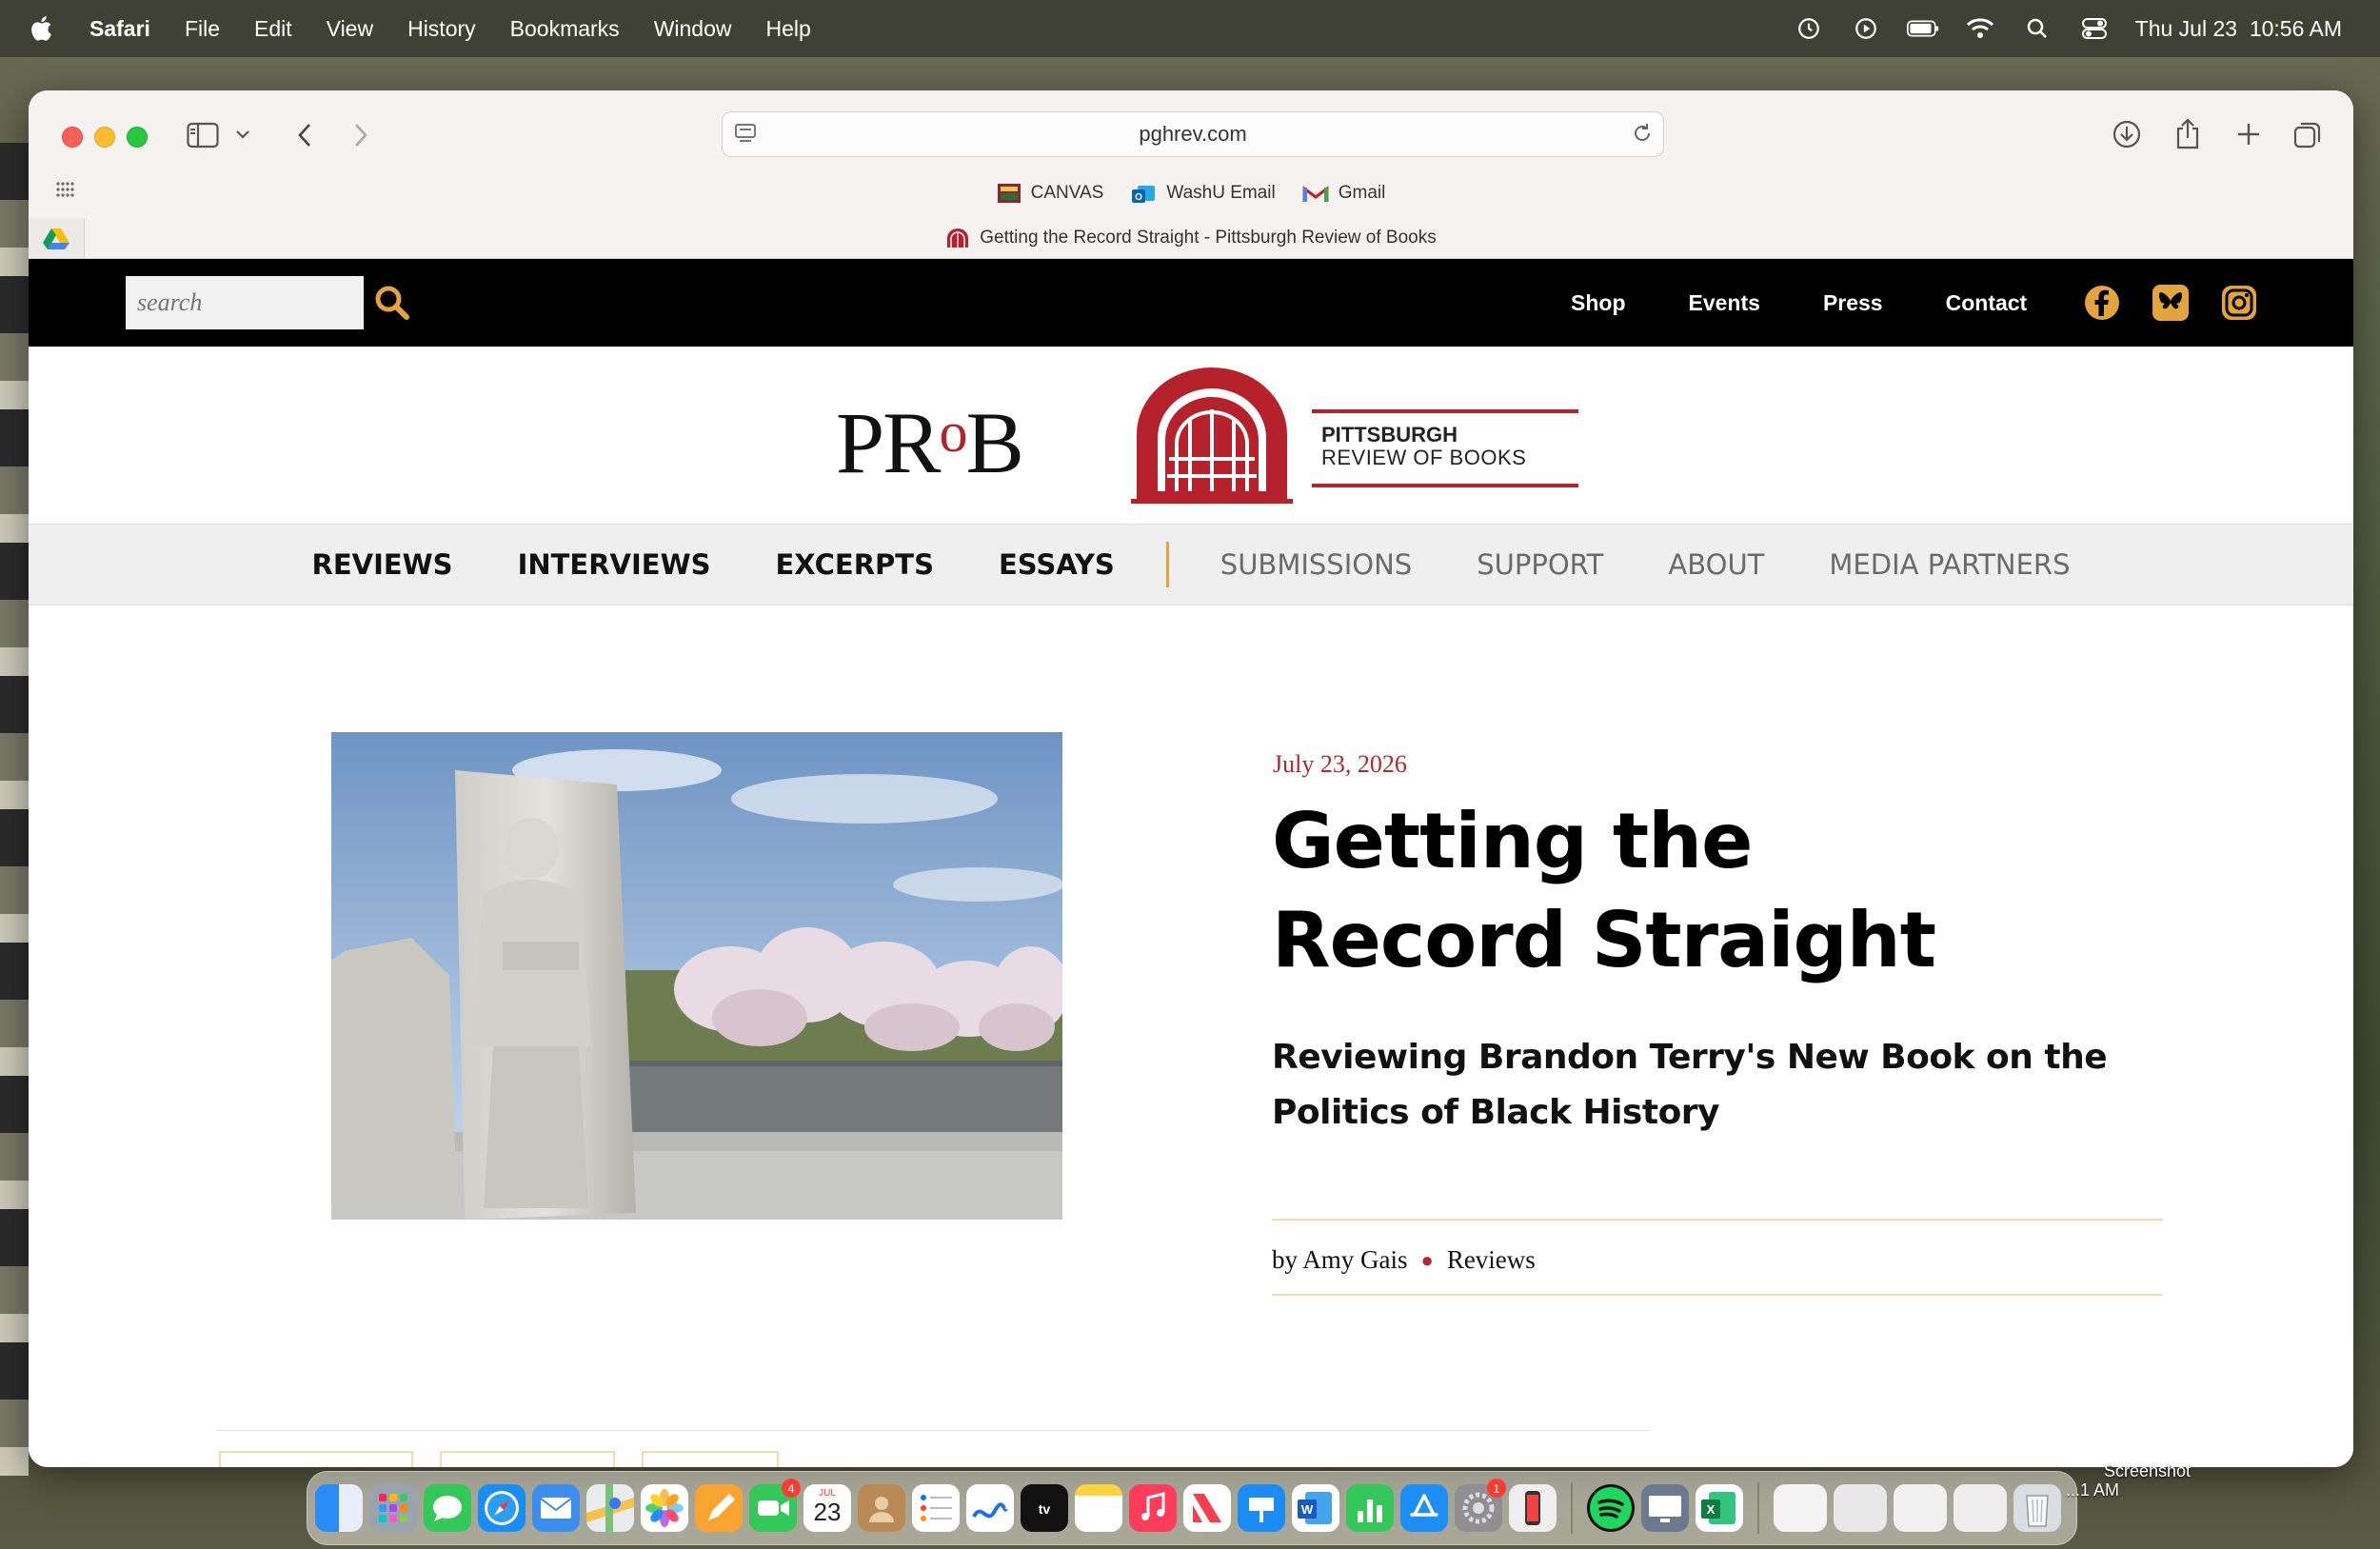 The height and width of the screenshot is (1549, 2380). What do you see at coordinates (1098, 1508) in the screenshot?
I see `notes-icon` at bounding box center [1098, 1508].